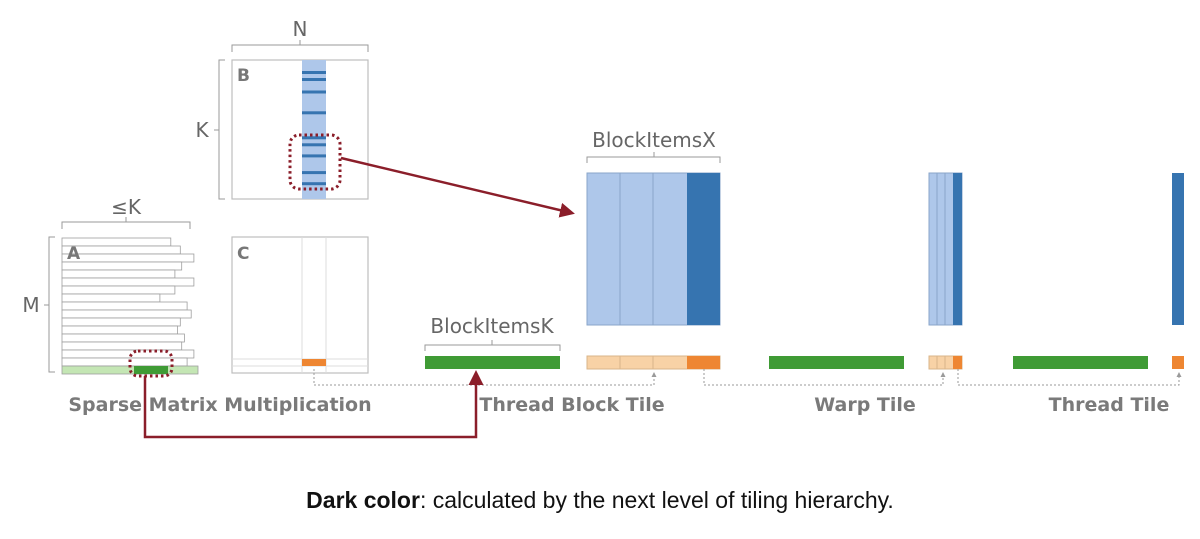 The image size is (1200, 539). What do you see at coordinates (151, 370) in the screenshot?
I see `matrix-a-selected-segment` at bounding box center [151, 370].